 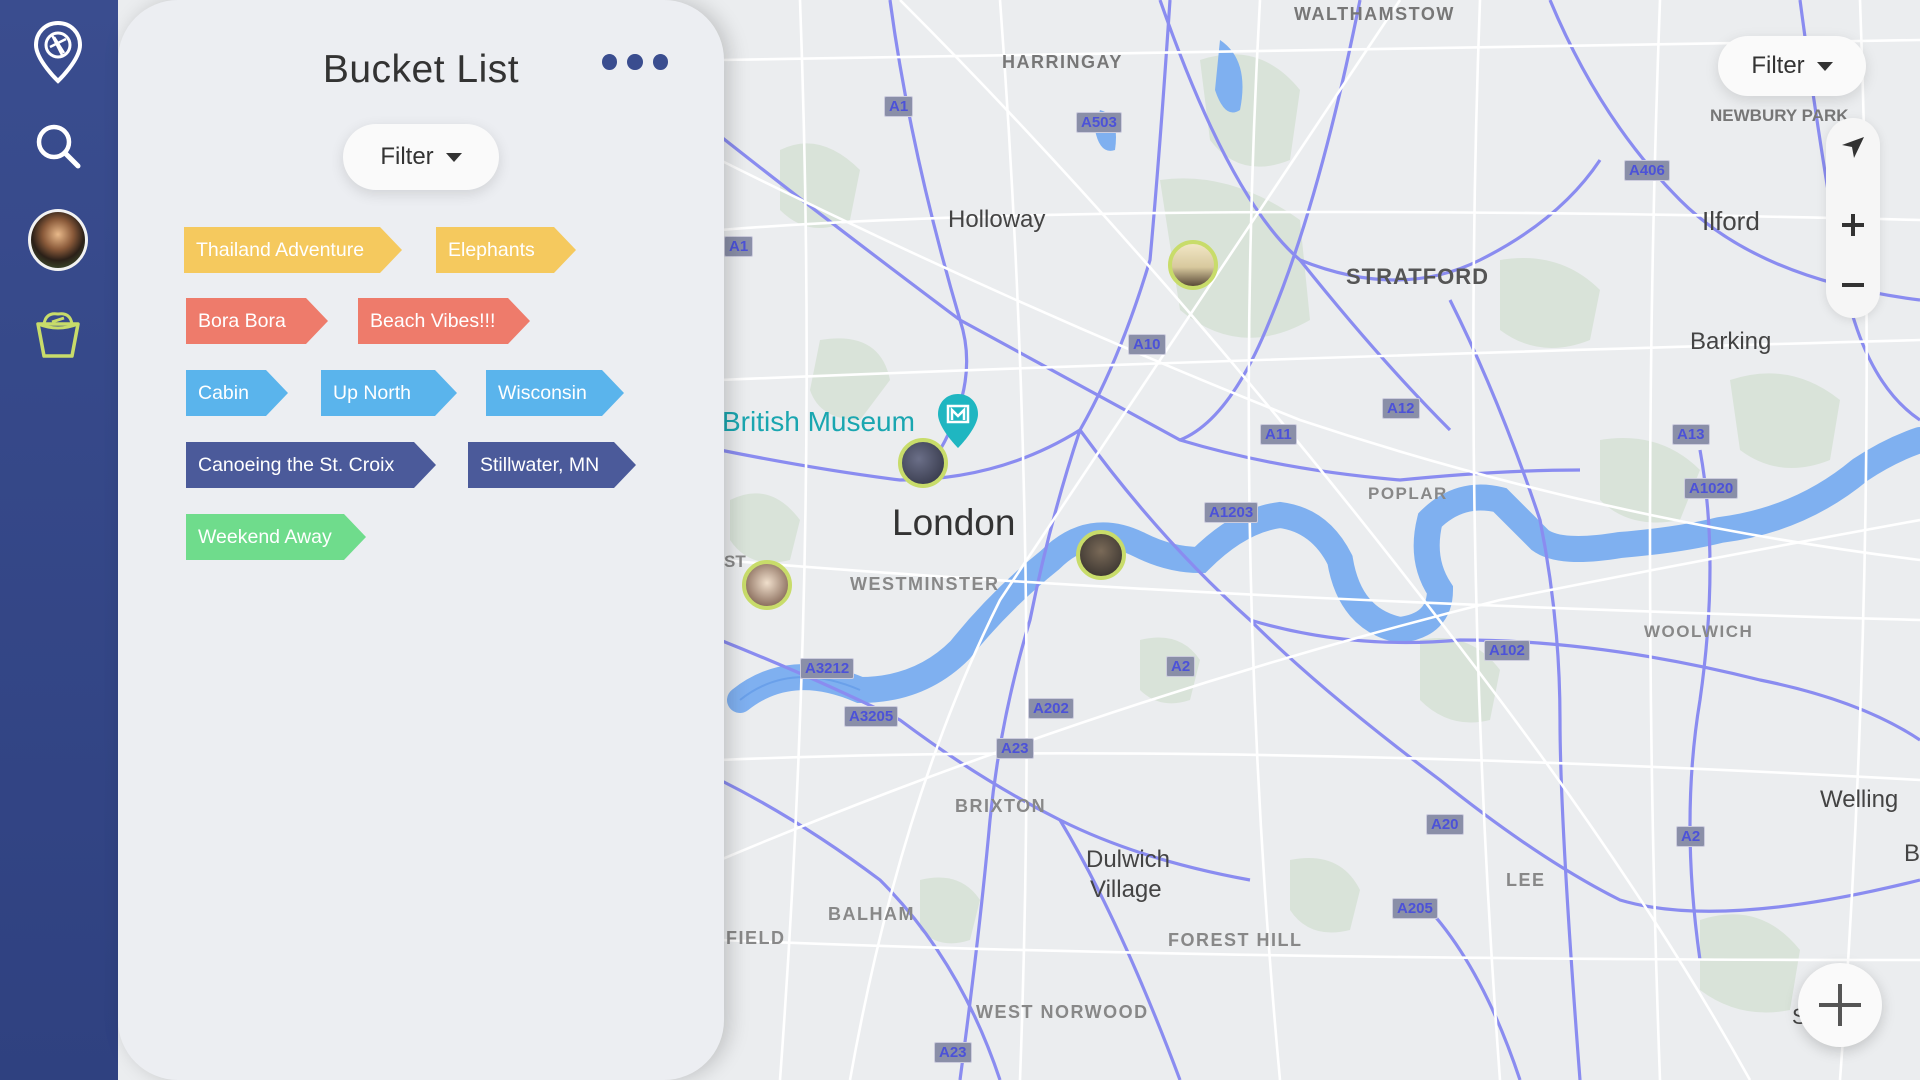 What do you see at coordinates (276, 537) in the screenshot?
I see `tag-weekend-away: Weekend Away` at bounding box center [276, 537].